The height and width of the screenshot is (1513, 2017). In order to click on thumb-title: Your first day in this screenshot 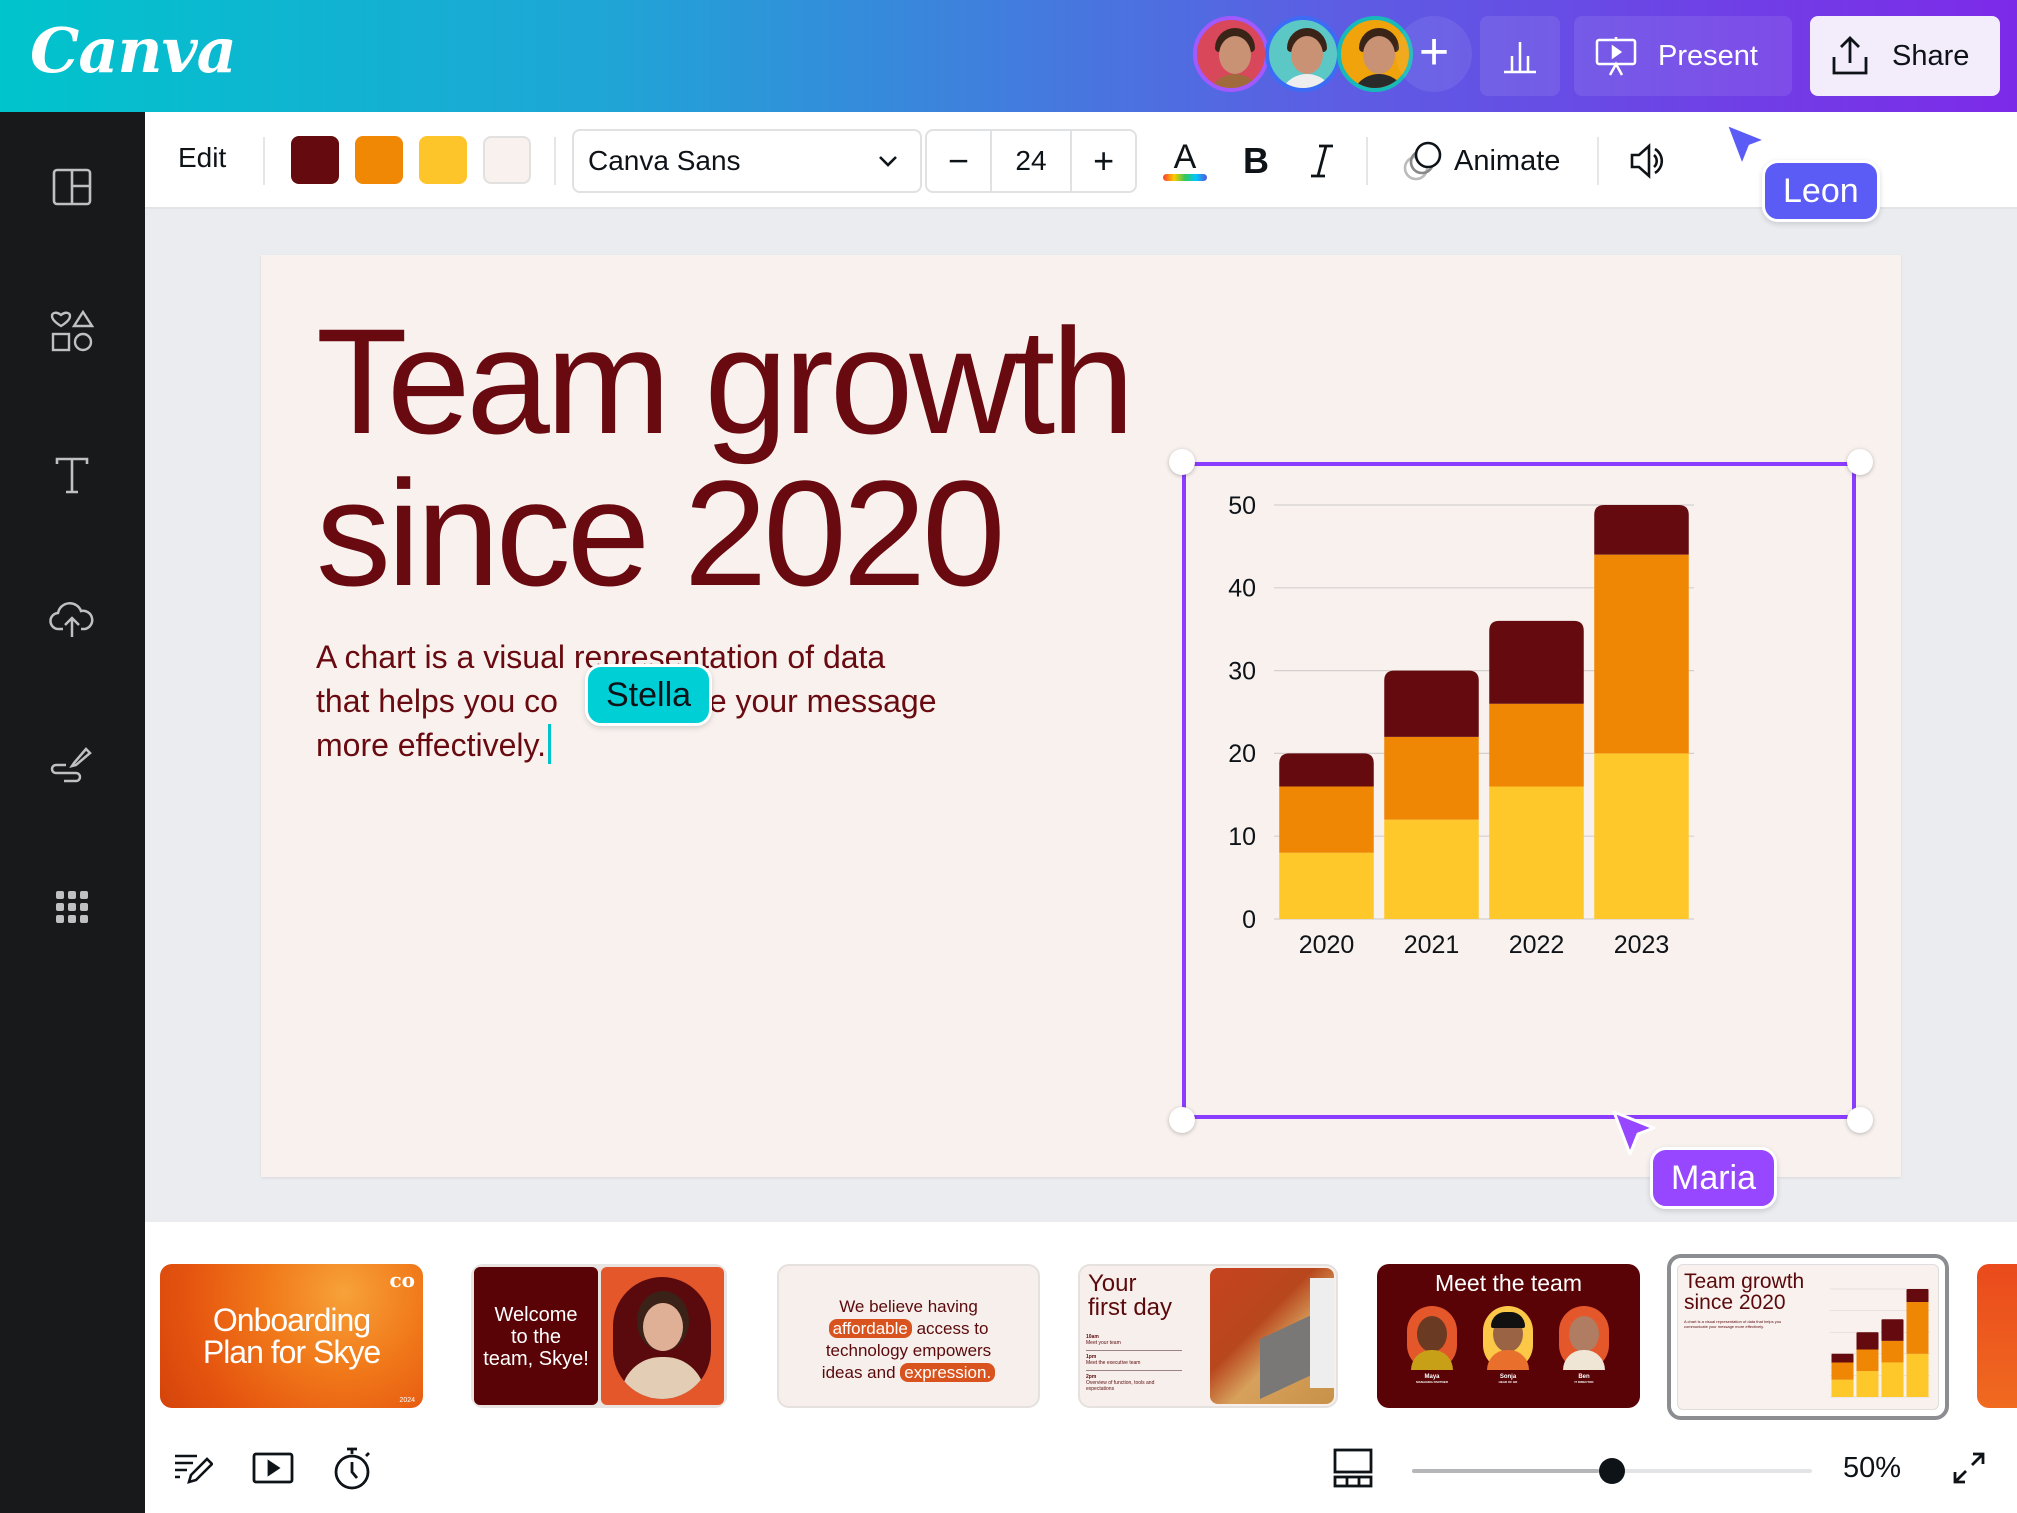, I will do `click(1130, 1296)`.